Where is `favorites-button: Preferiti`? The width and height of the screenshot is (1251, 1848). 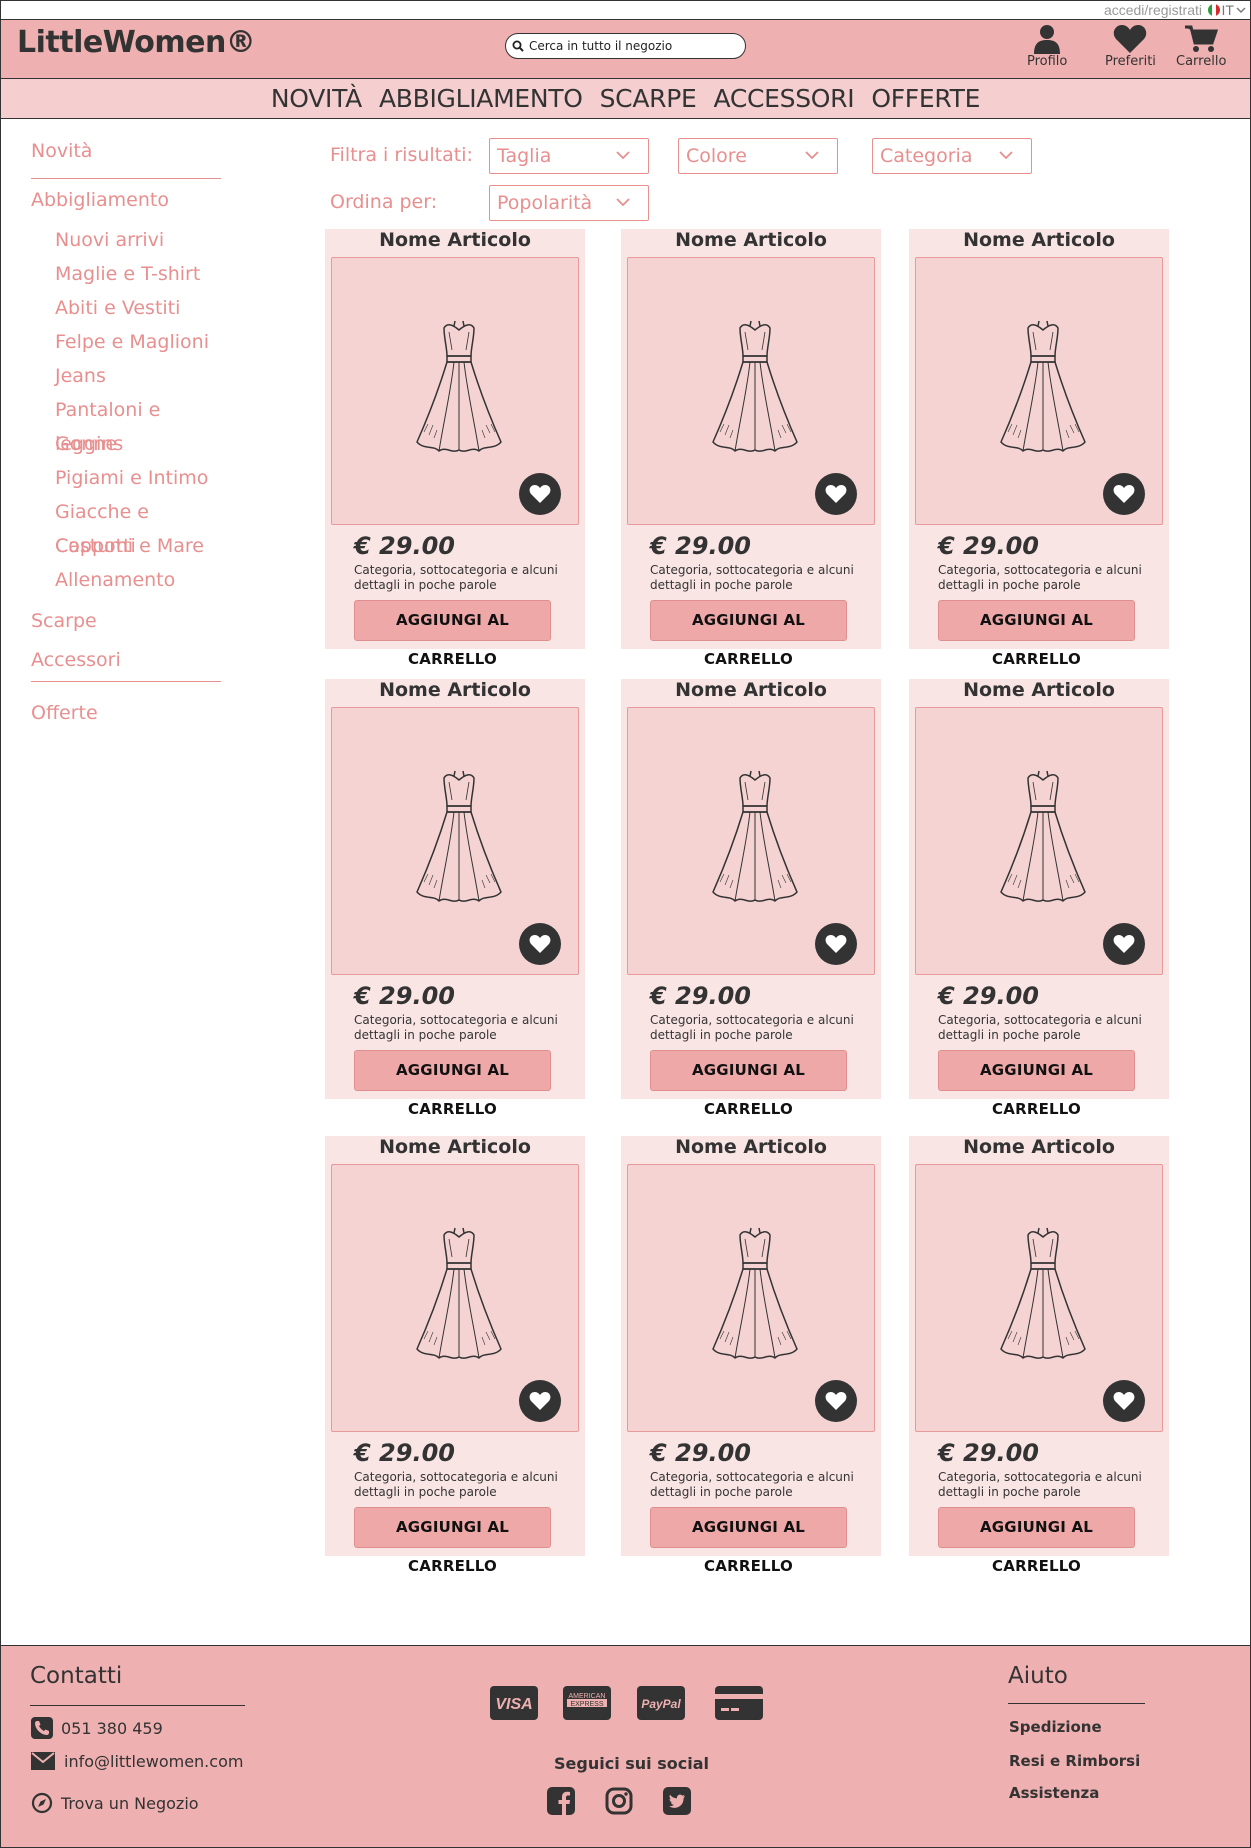 favorites-button: Preferiti is located at coordinates (1130, 46).